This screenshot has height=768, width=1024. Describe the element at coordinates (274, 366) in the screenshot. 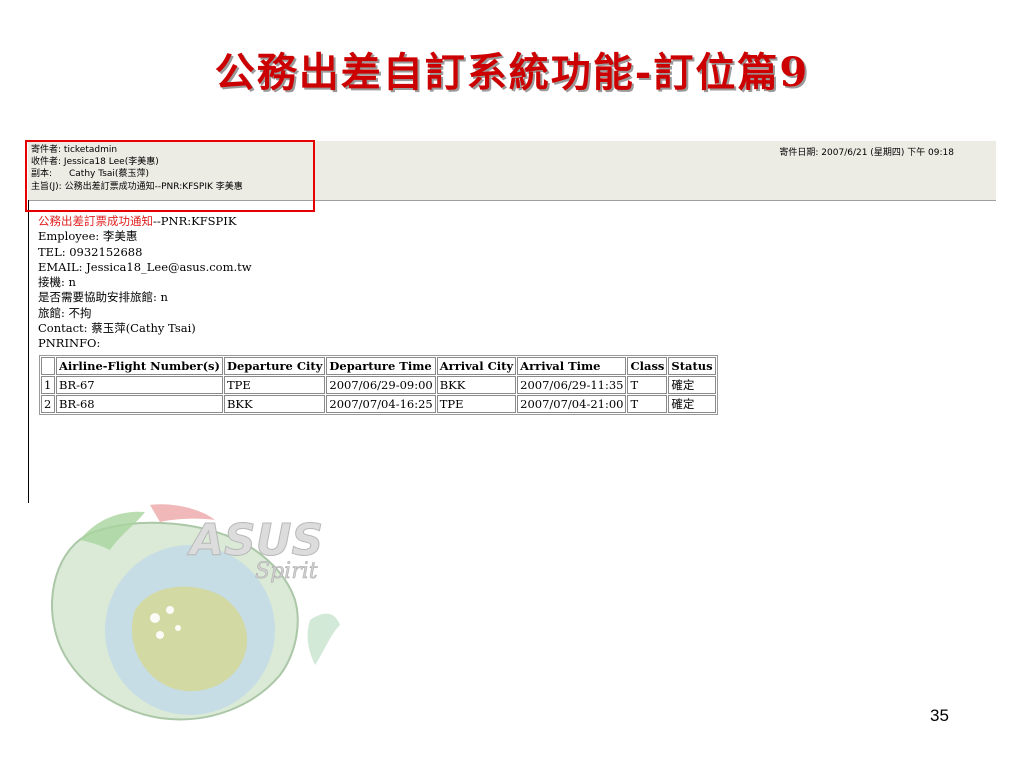

I see `col-header-departure-city: Departure City` at that location.